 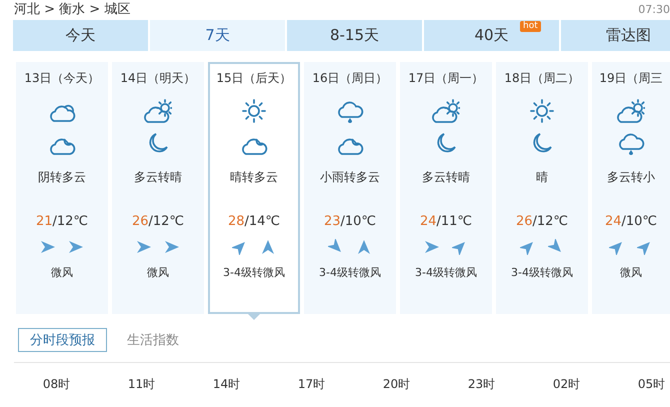 What do you see at coordinates (542, 188) in the screenshot?
I see `day-card: 18日（周二） 晴 26/12℃ 3-4级转微风` at bounding box center [542, 188].